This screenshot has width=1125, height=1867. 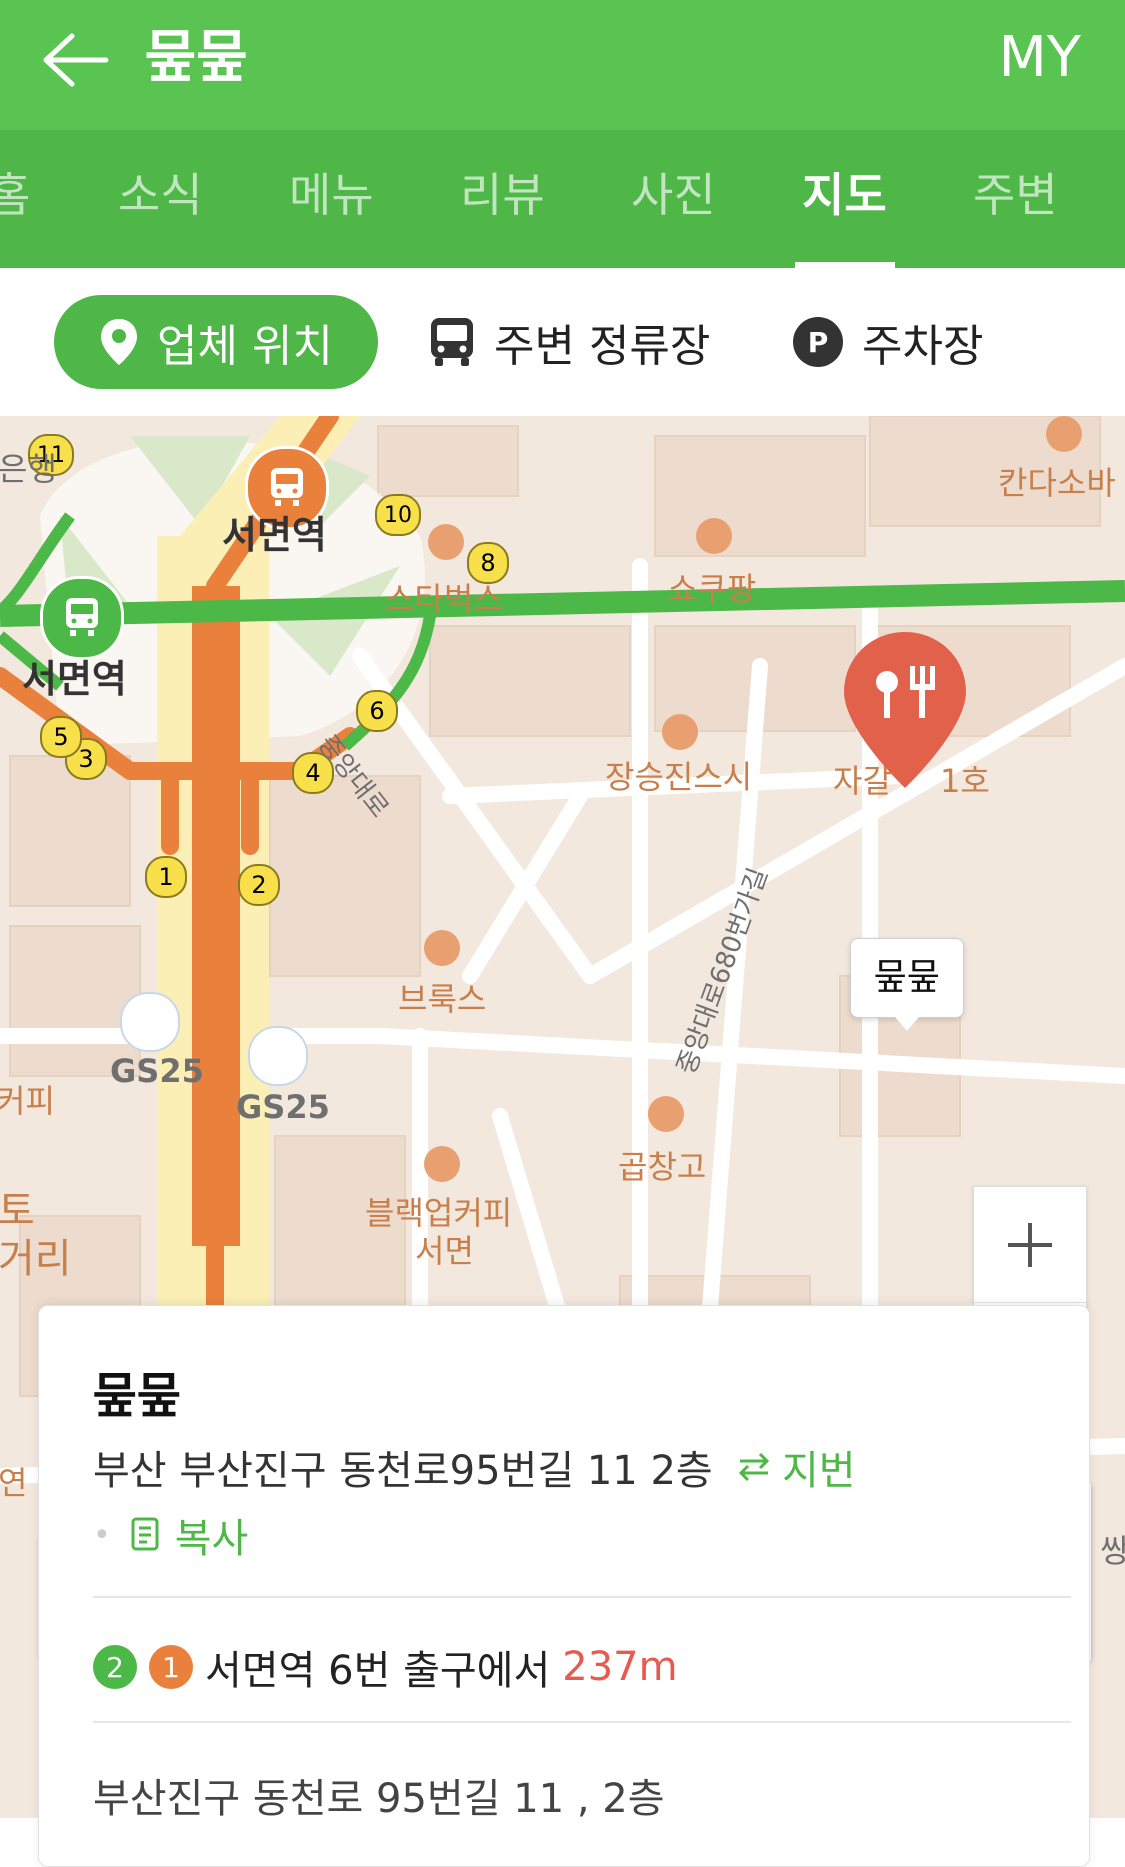 I want to click on business-location-chip: 업체 위치, so click(x=216, y=342).